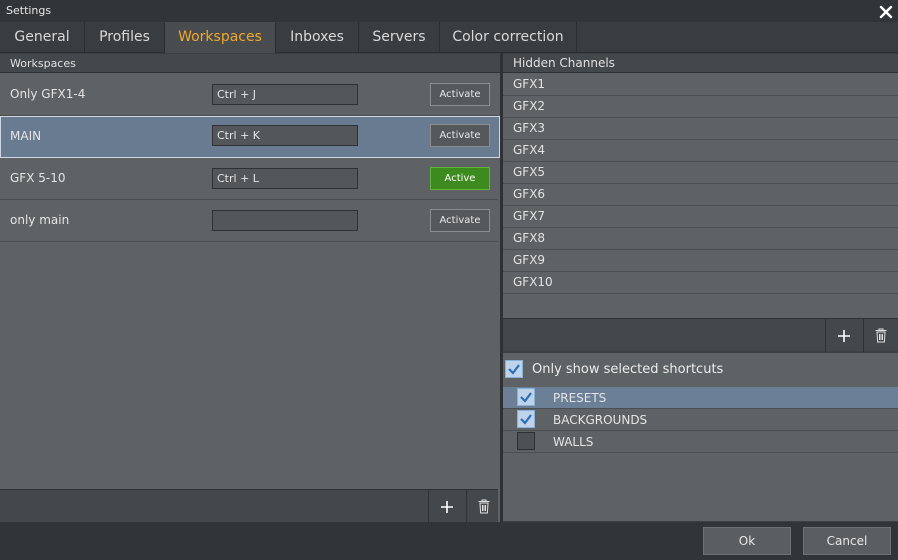  I want to click on only-show-selected-row: Only show selected shortcuts, so click(700, 369).